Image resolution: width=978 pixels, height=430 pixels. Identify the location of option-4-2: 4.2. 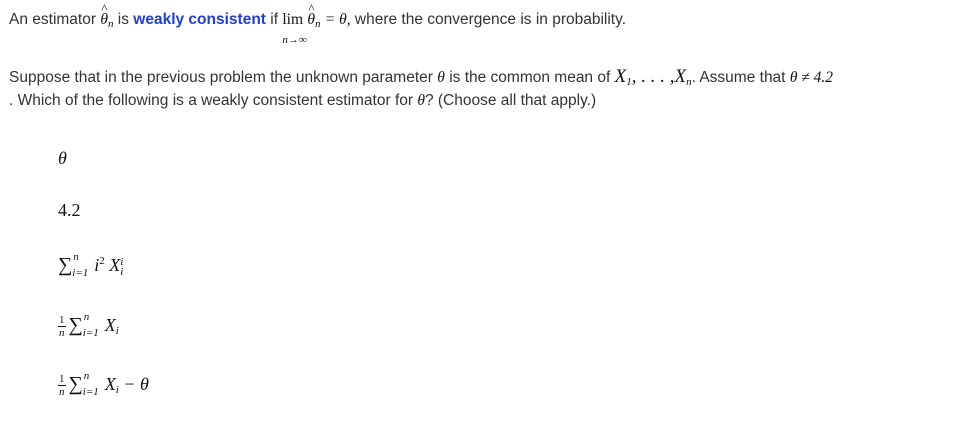
(69, 210).